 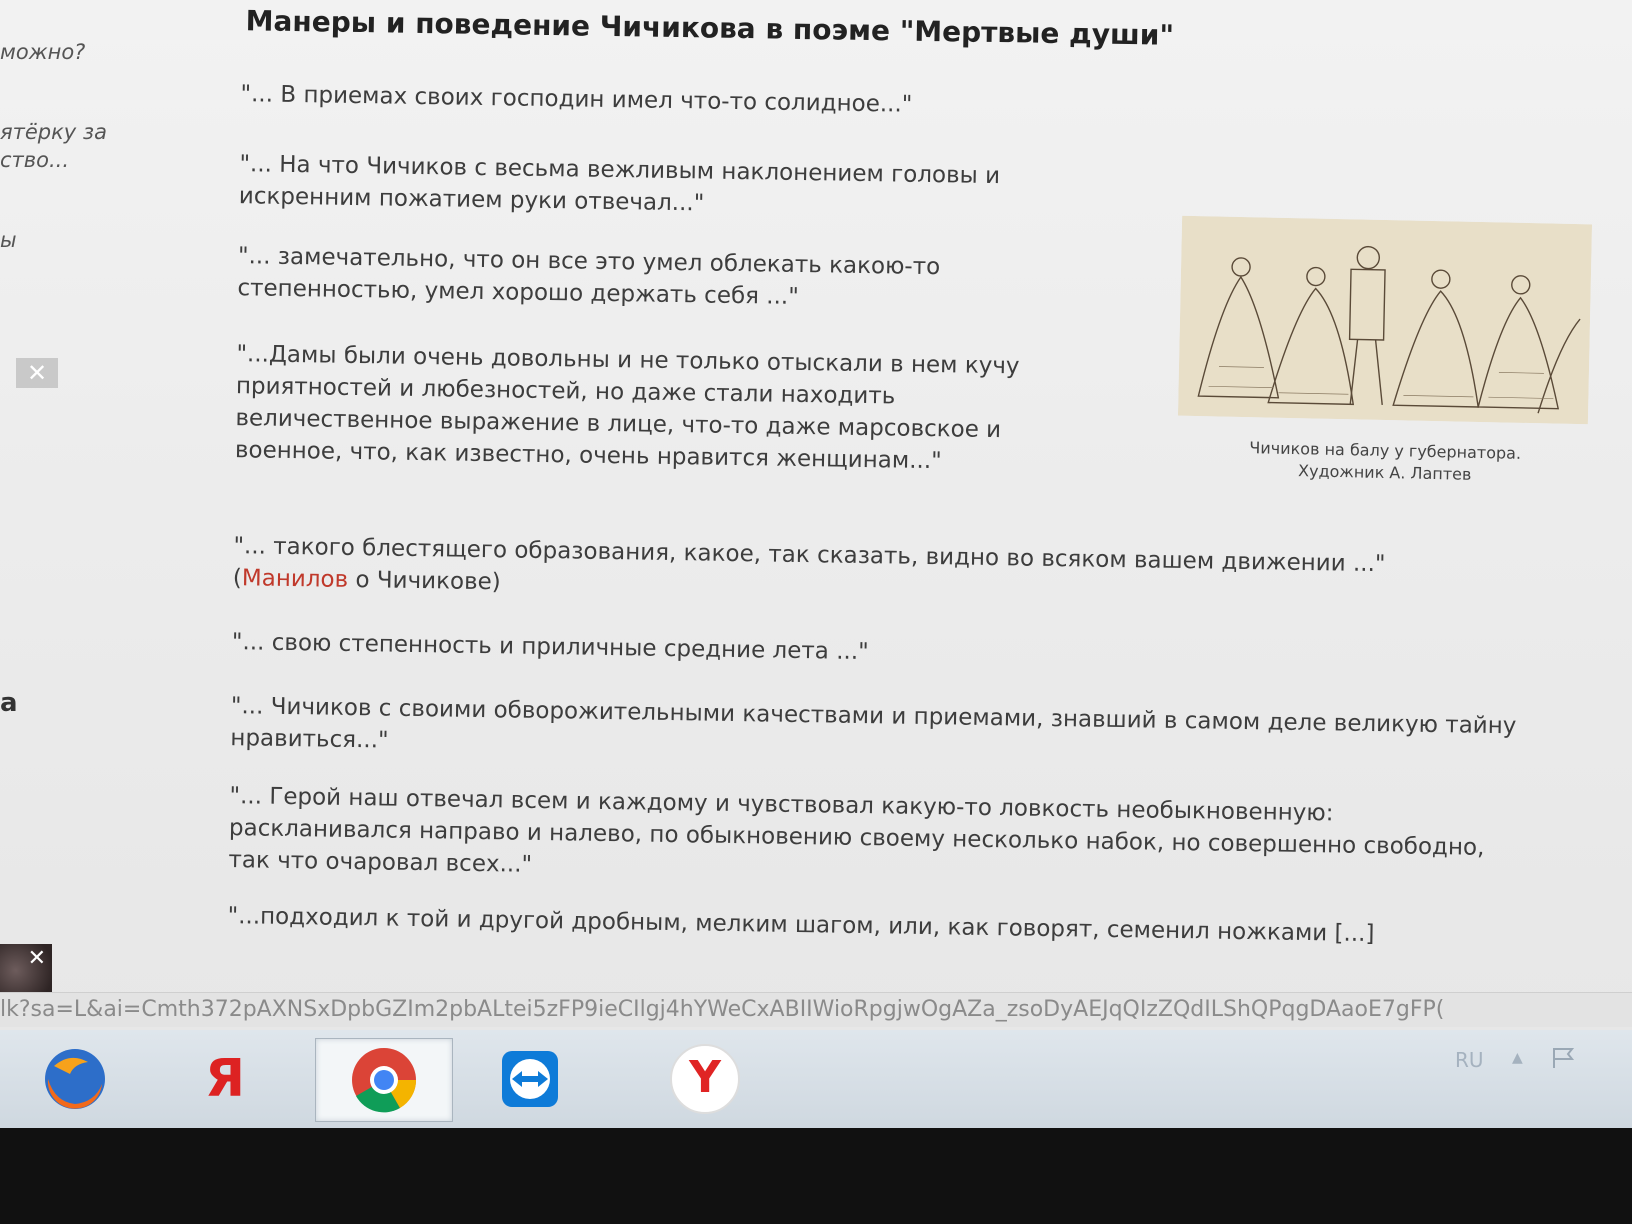 I want to click on close-ad-button: ✕, so click(x=37, y=373).